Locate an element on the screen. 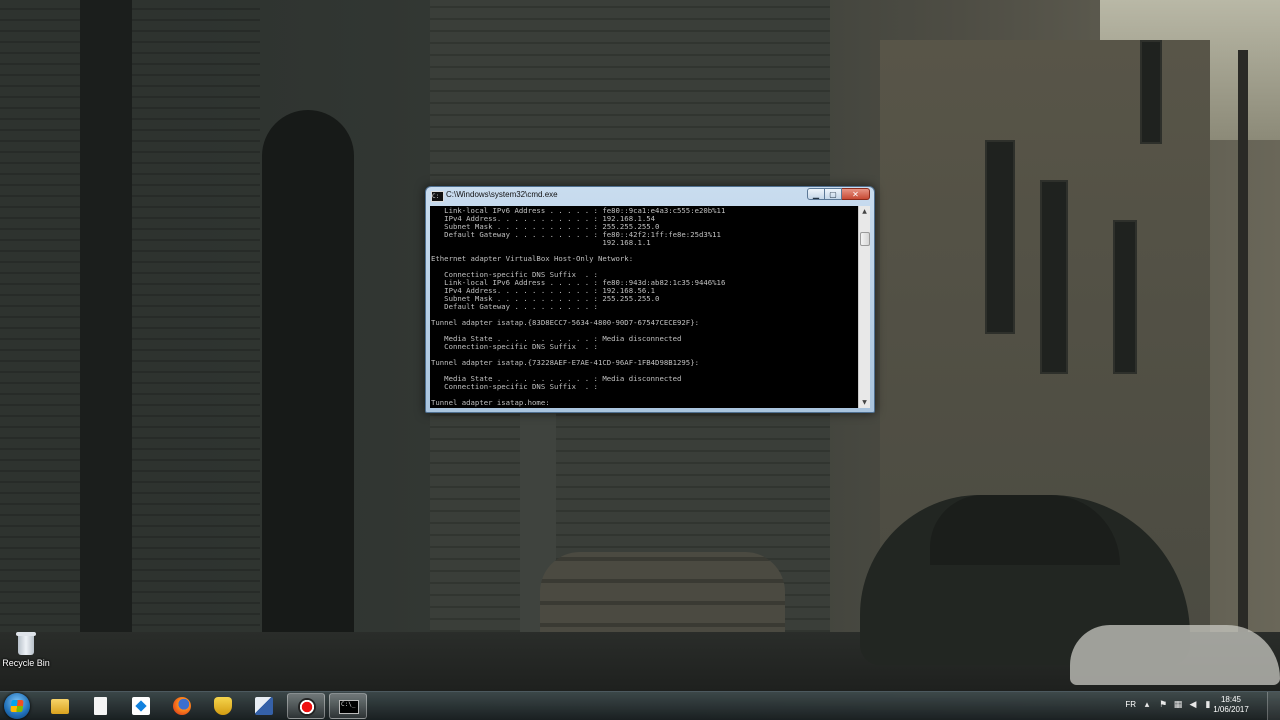 The width and height of the screenshot is (1280, 720). minimize-icon: ▁ is located at coordinates (816, 194).